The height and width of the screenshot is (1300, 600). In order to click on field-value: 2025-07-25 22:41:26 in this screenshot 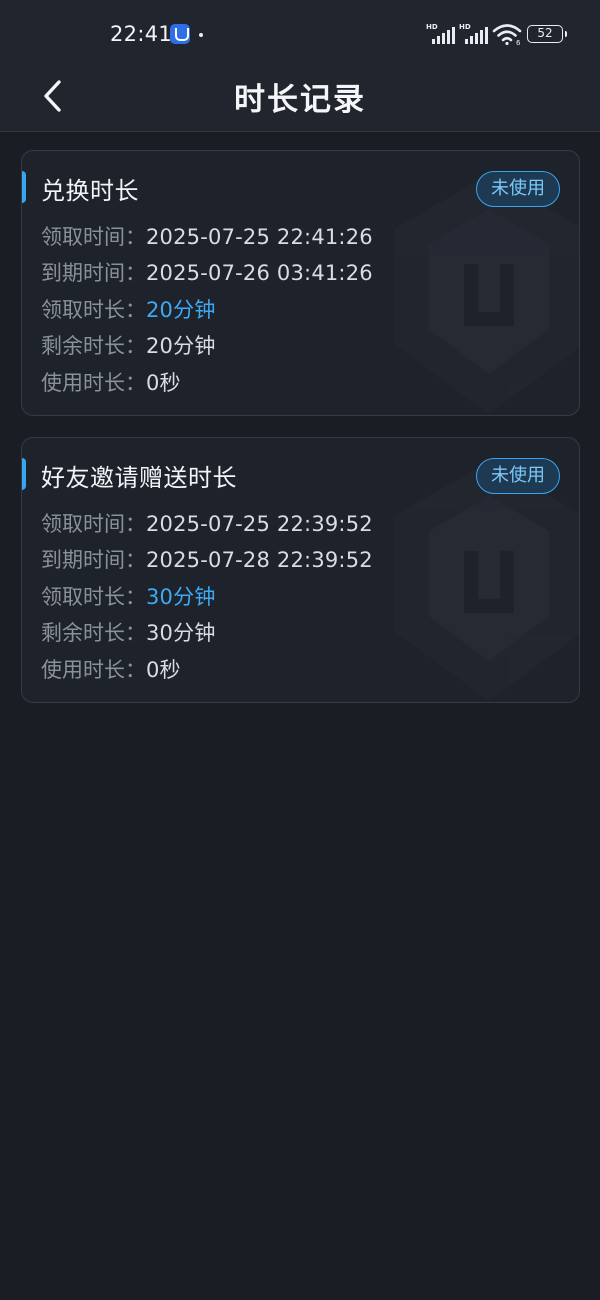, I will do `click(259, 237)`.